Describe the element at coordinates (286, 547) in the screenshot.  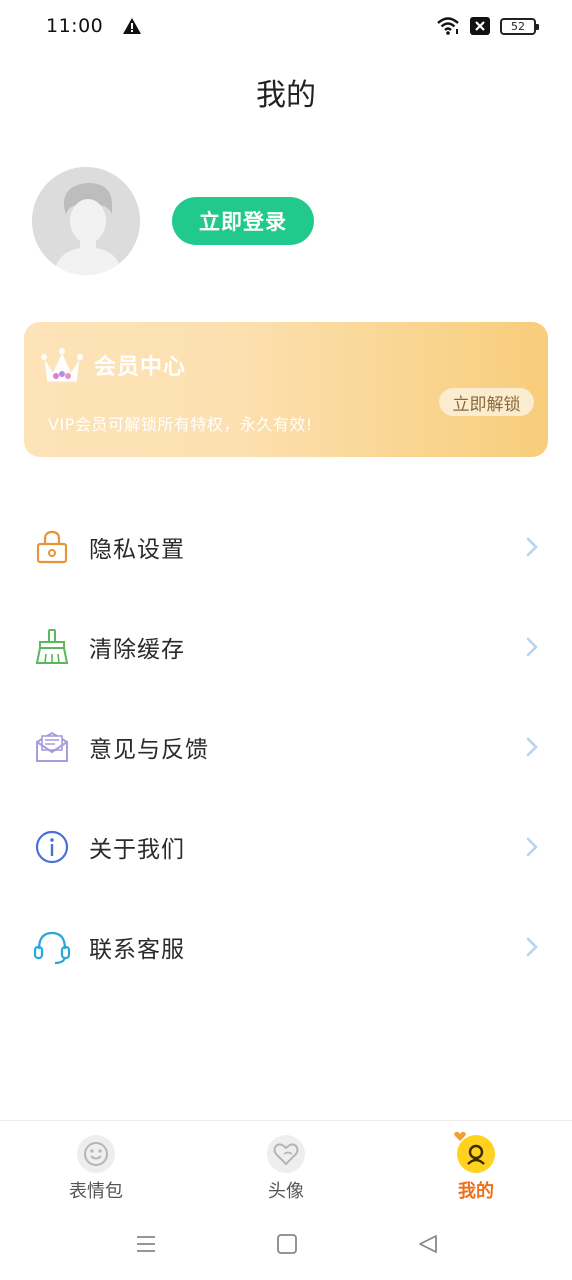
I see `menu-item-privacy: 隐私设置` at that location.